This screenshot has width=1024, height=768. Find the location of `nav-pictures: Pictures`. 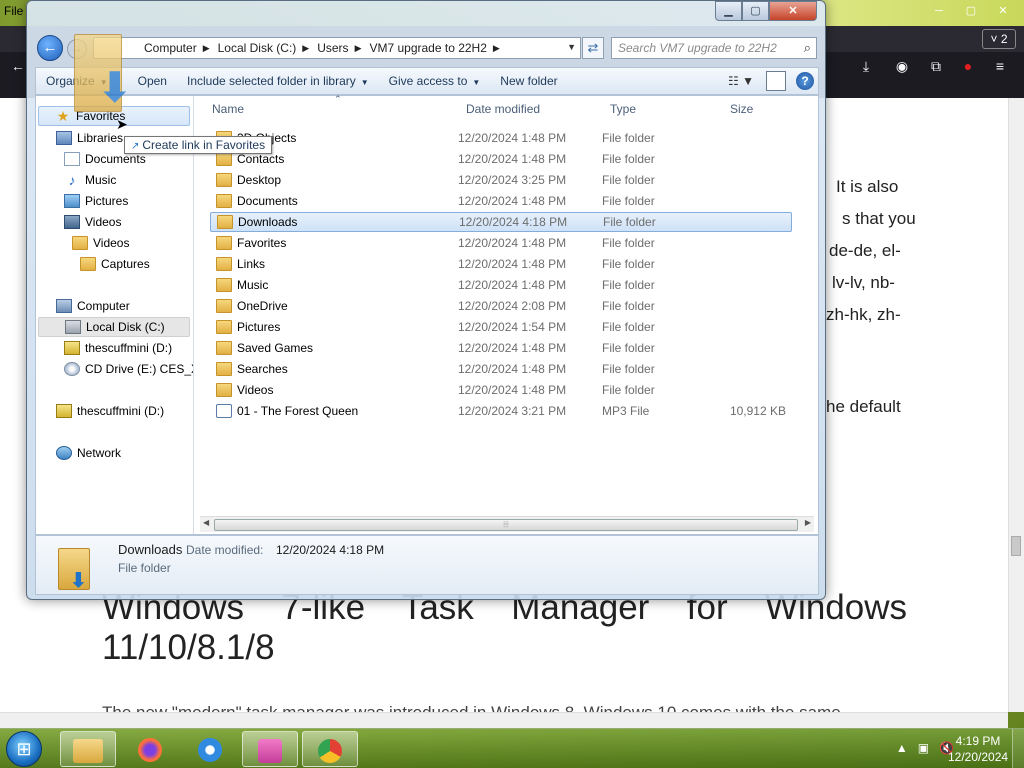

nav-pictures: Pictures is located at coordinates (96, 201).